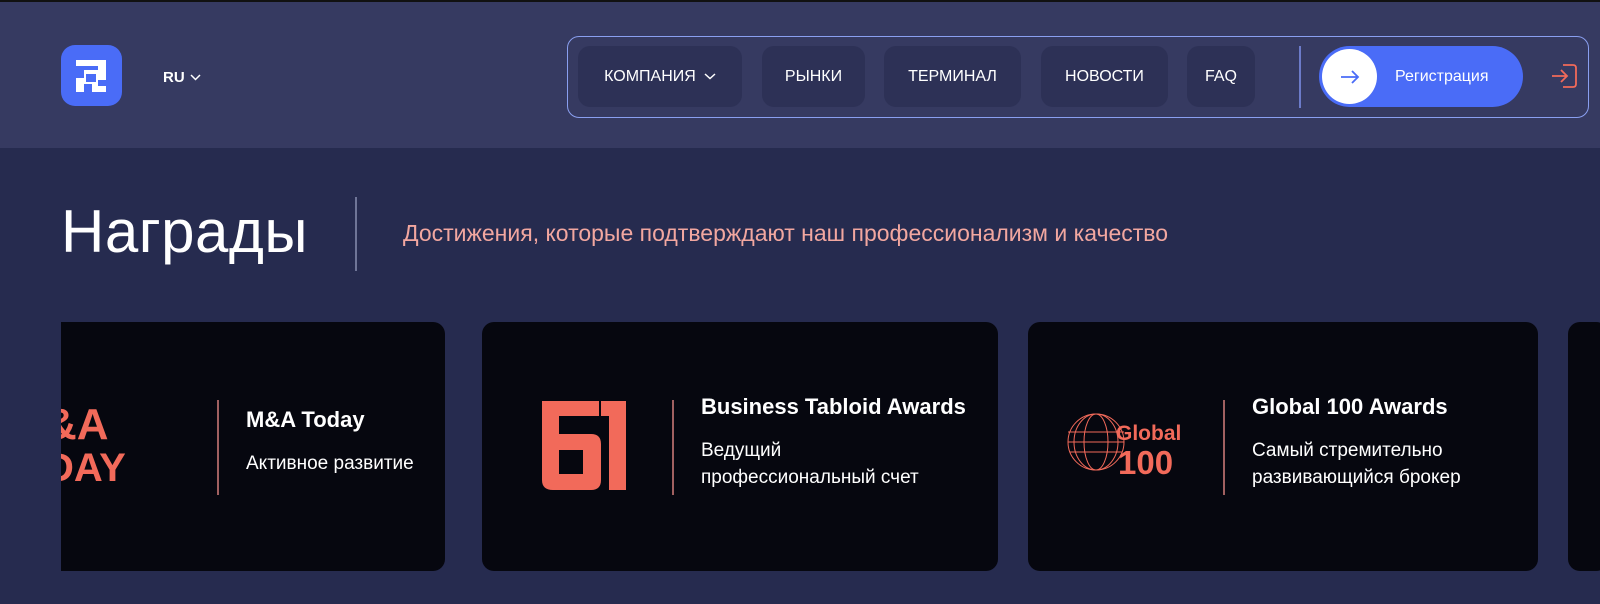 The height and width of the screenshot is (604, 1600). I want to click on login-icon, so click(1564, 76).